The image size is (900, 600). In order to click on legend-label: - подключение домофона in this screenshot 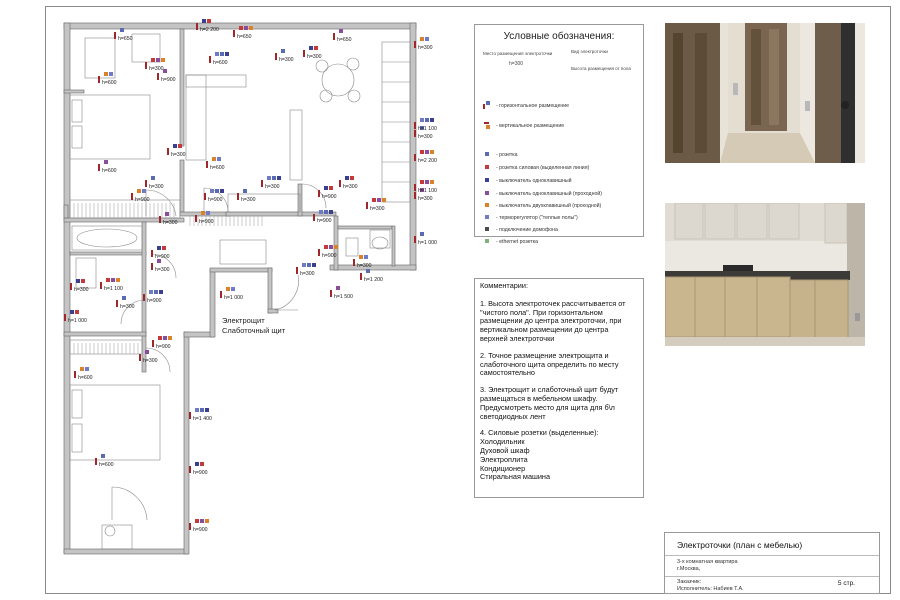, I will do `click(527, 229)`.